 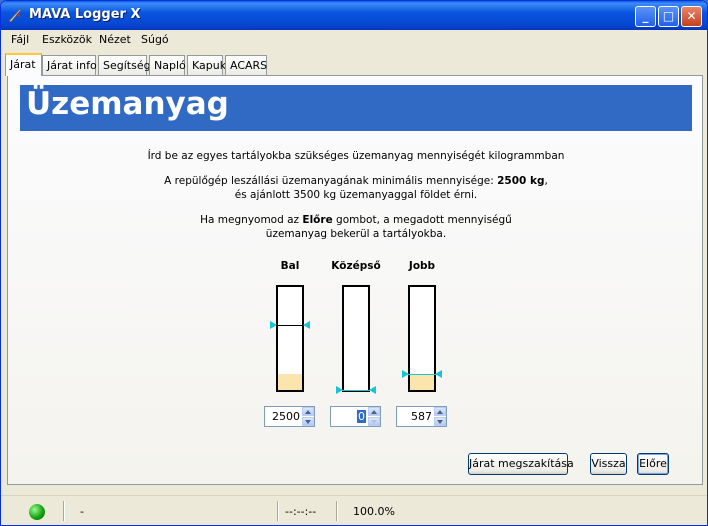 What do you see at coordinates (115, 39) in the screenshot?
I see `menu-view: Nézet` at bounding box center [115, 39].